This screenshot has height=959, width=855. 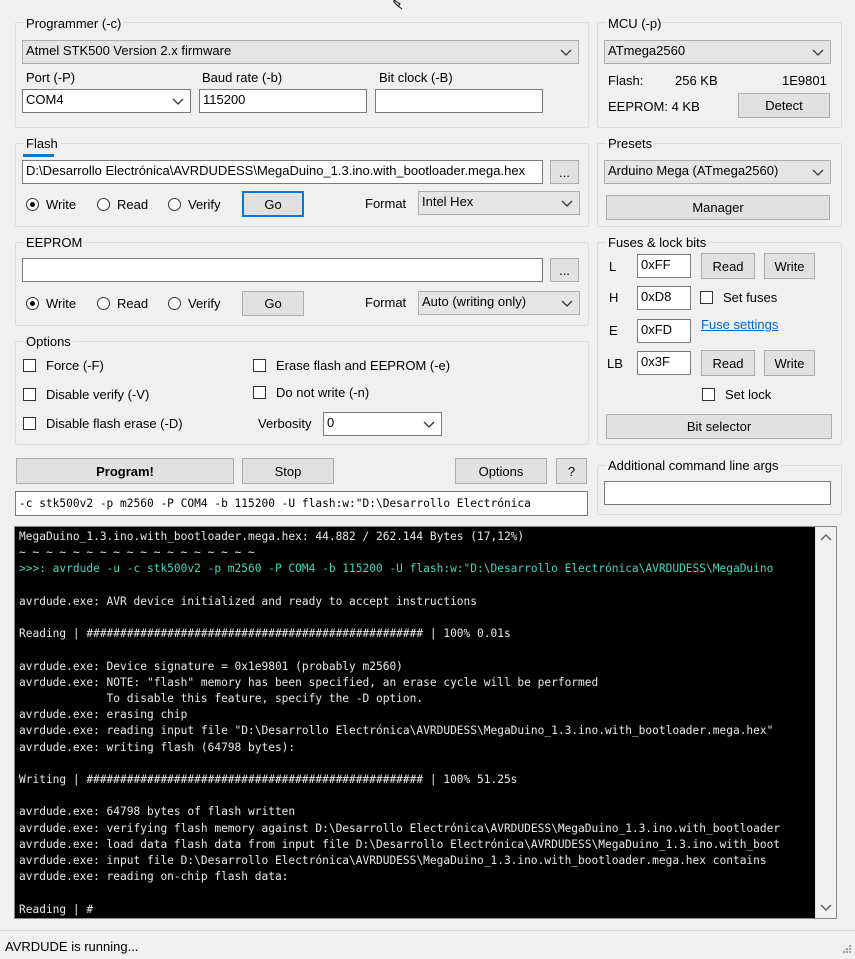 I want to click on fuse-h-label: H, so click(x=614, y=297).